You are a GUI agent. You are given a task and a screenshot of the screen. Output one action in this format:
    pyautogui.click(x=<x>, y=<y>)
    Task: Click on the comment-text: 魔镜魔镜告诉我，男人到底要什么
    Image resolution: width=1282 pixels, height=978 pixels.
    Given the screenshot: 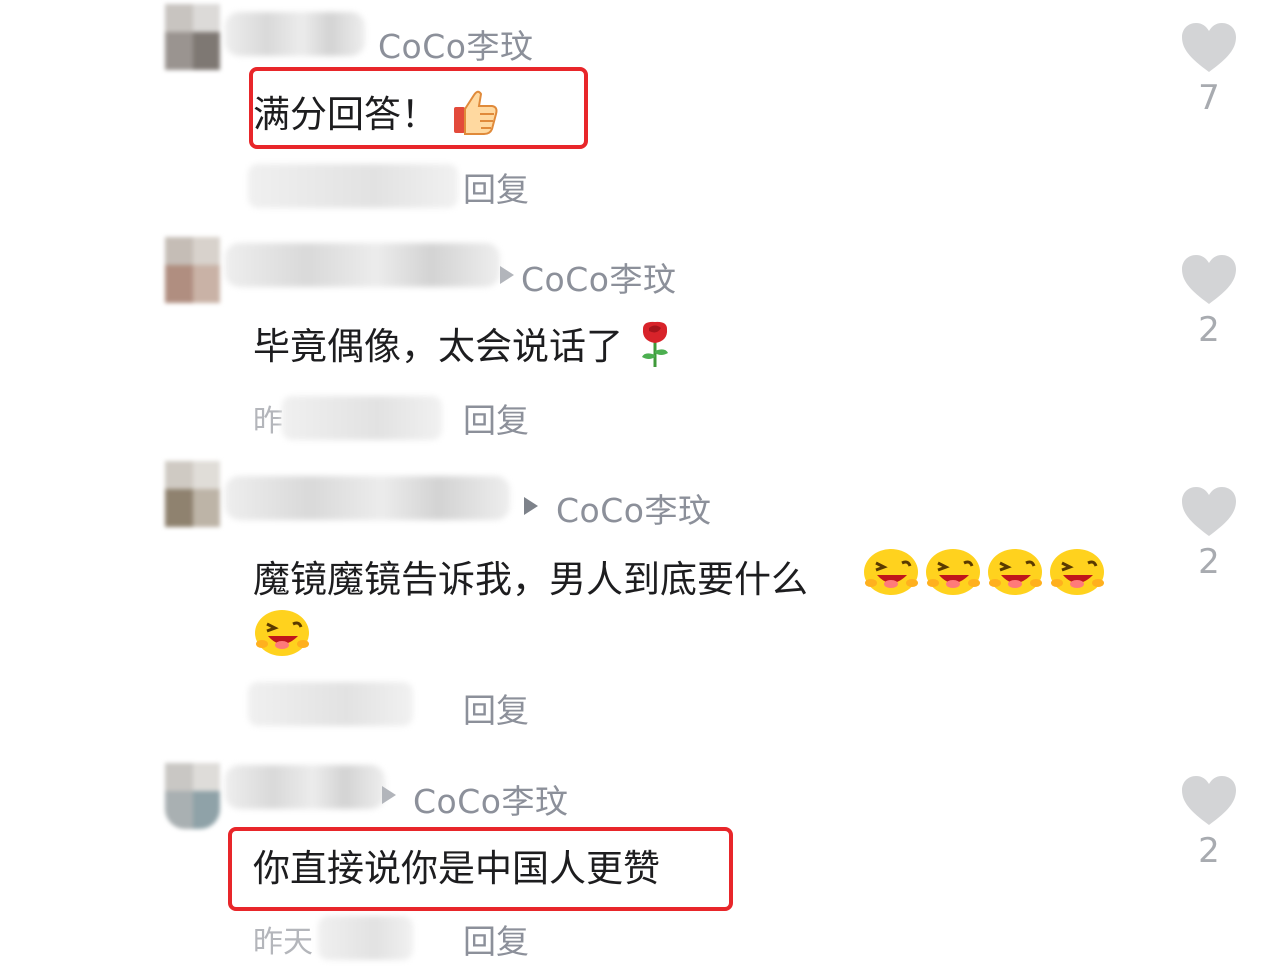 What is the action you would take?
    pyautogui.click(x=530, y=580)
    